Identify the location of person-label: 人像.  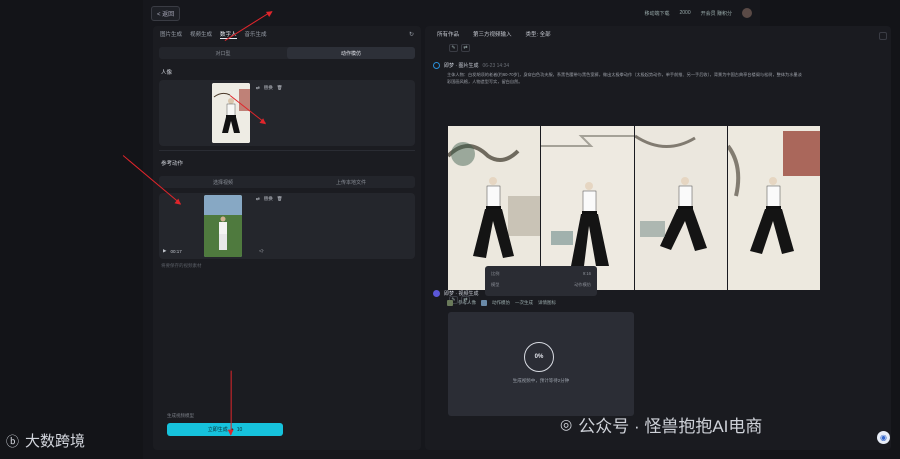
(167, 73).